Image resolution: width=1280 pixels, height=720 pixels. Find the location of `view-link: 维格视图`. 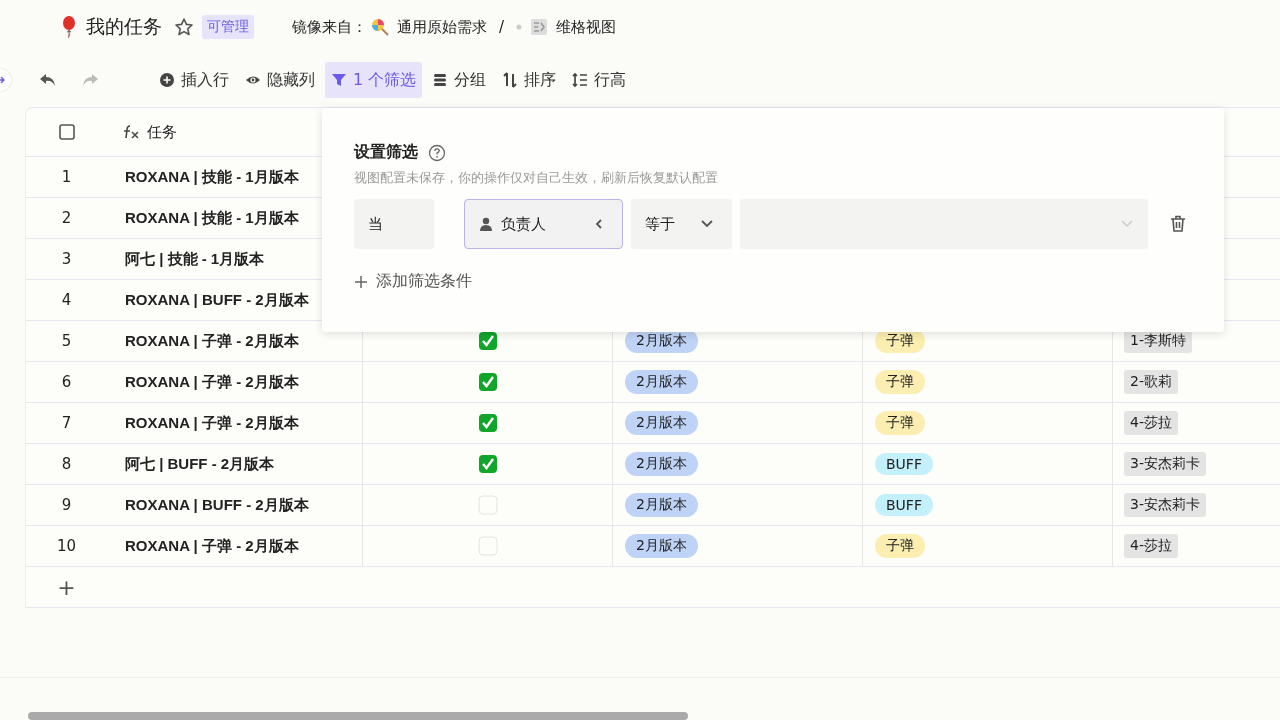

view-link: 维格视图 is located at coordinates (586, 27).